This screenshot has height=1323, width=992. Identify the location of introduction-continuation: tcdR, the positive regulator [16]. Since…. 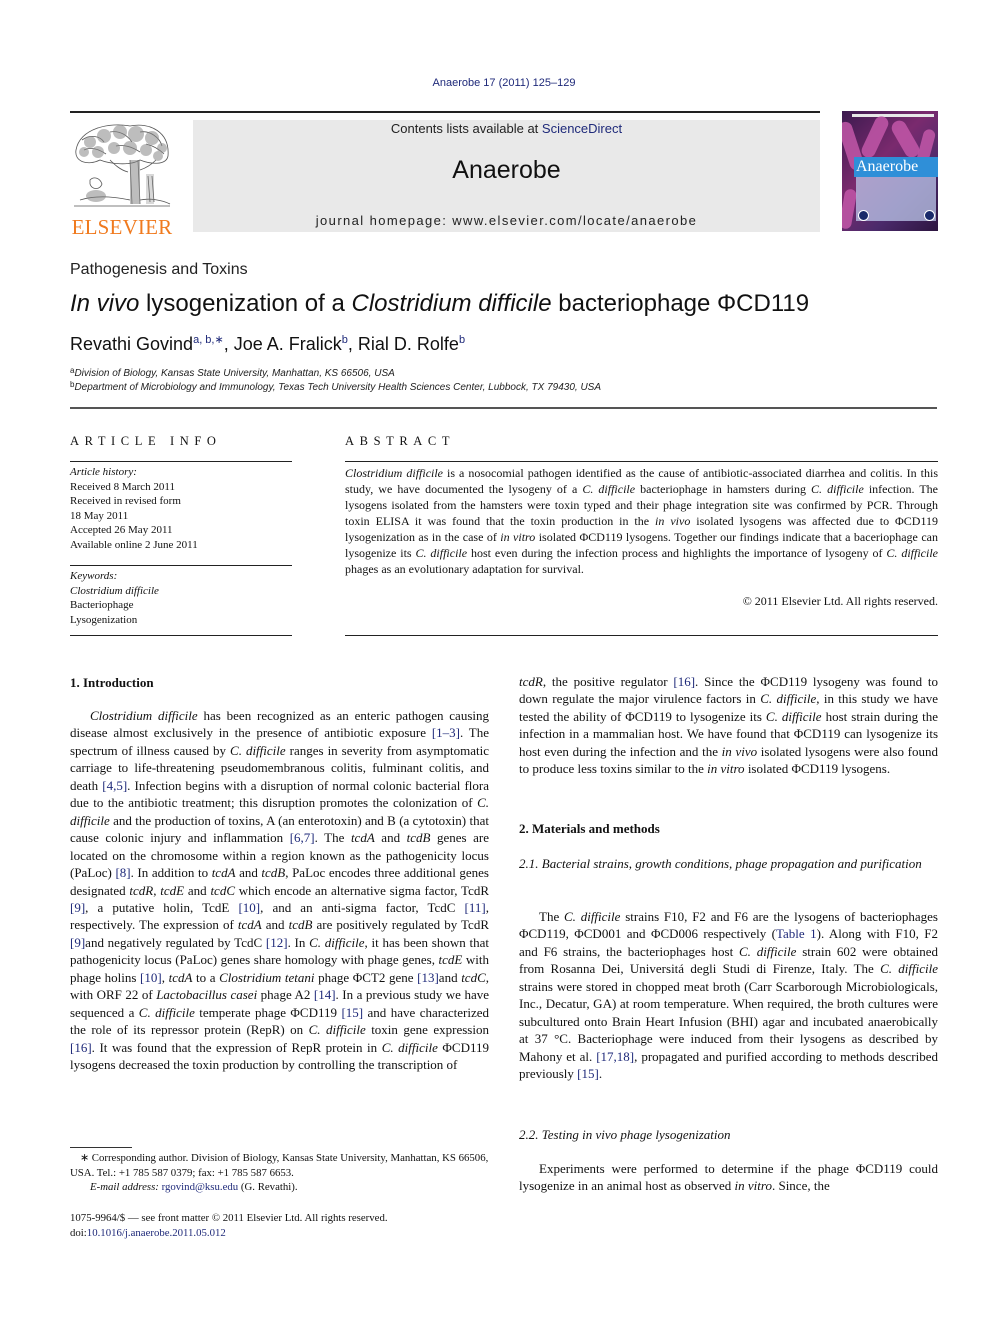
(728, 725).